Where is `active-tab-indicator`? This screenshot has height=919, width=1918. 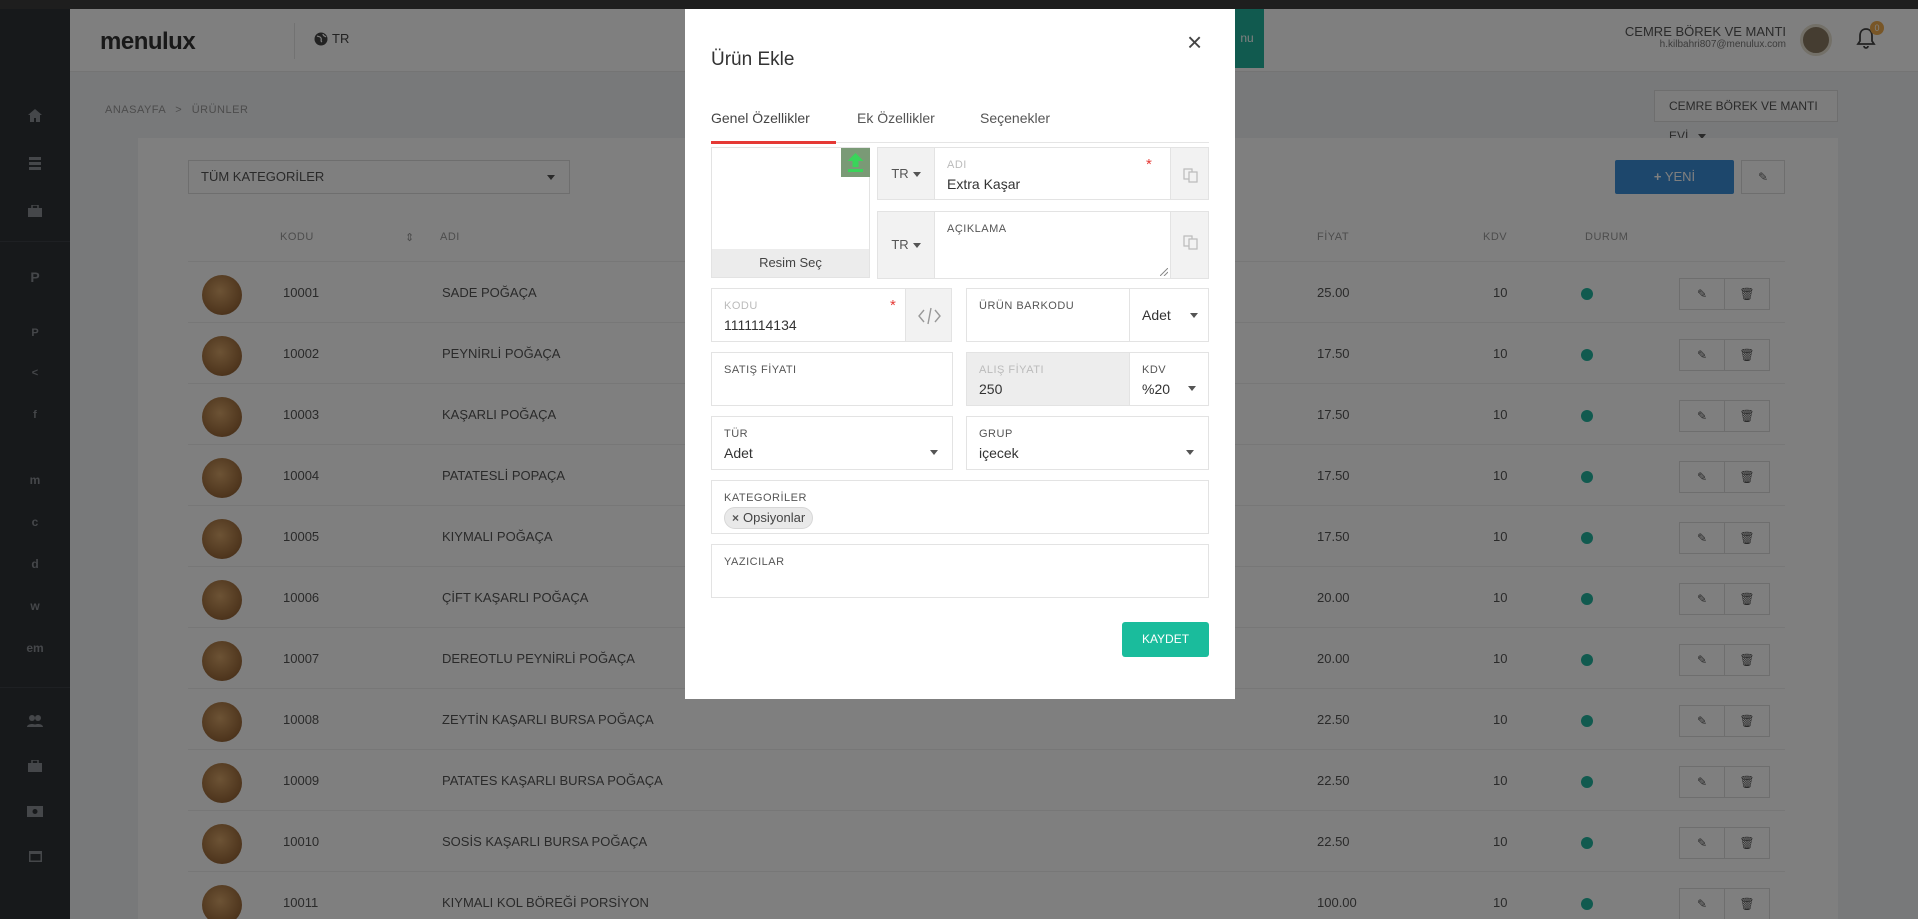 active-tab-indicator is located at coordinates (773, 142).